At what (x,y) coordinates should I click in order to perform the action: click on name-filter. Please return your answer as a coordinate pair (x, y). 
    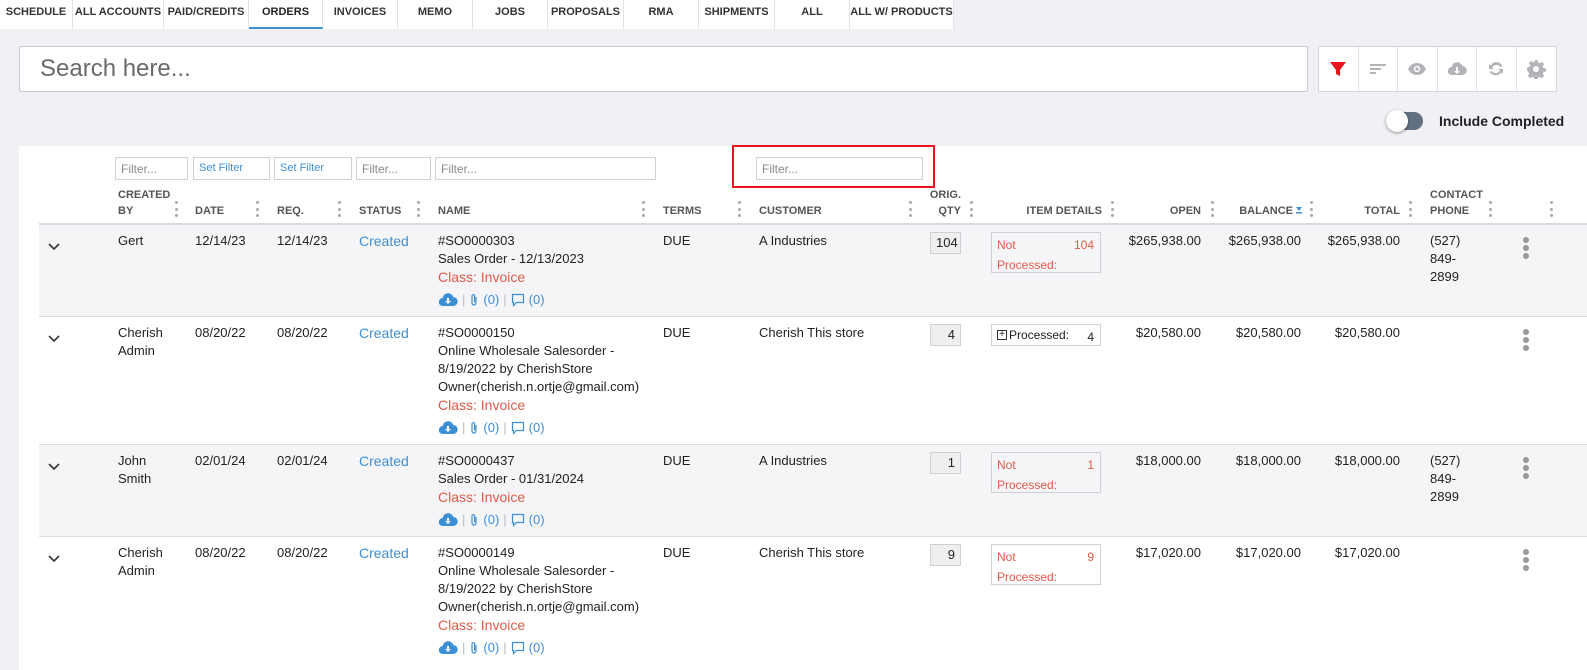
    Looking at the image, I should click on (545, 168).